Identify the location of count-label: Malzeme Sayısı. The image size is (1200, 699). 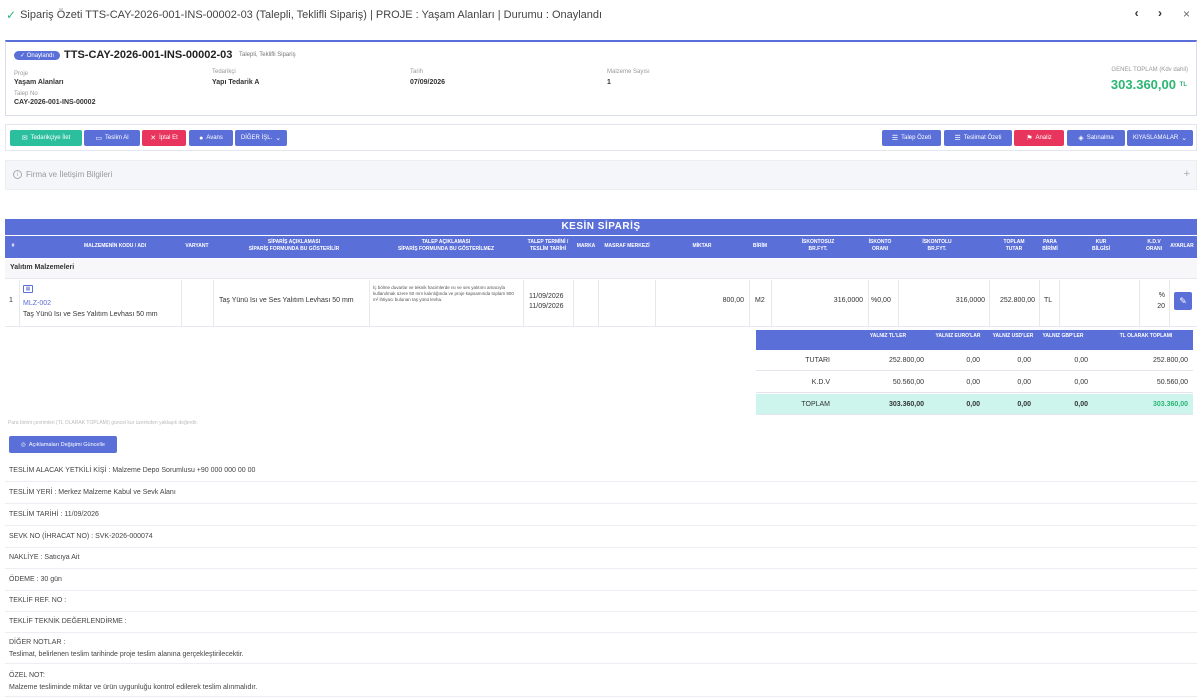
(628, 72).